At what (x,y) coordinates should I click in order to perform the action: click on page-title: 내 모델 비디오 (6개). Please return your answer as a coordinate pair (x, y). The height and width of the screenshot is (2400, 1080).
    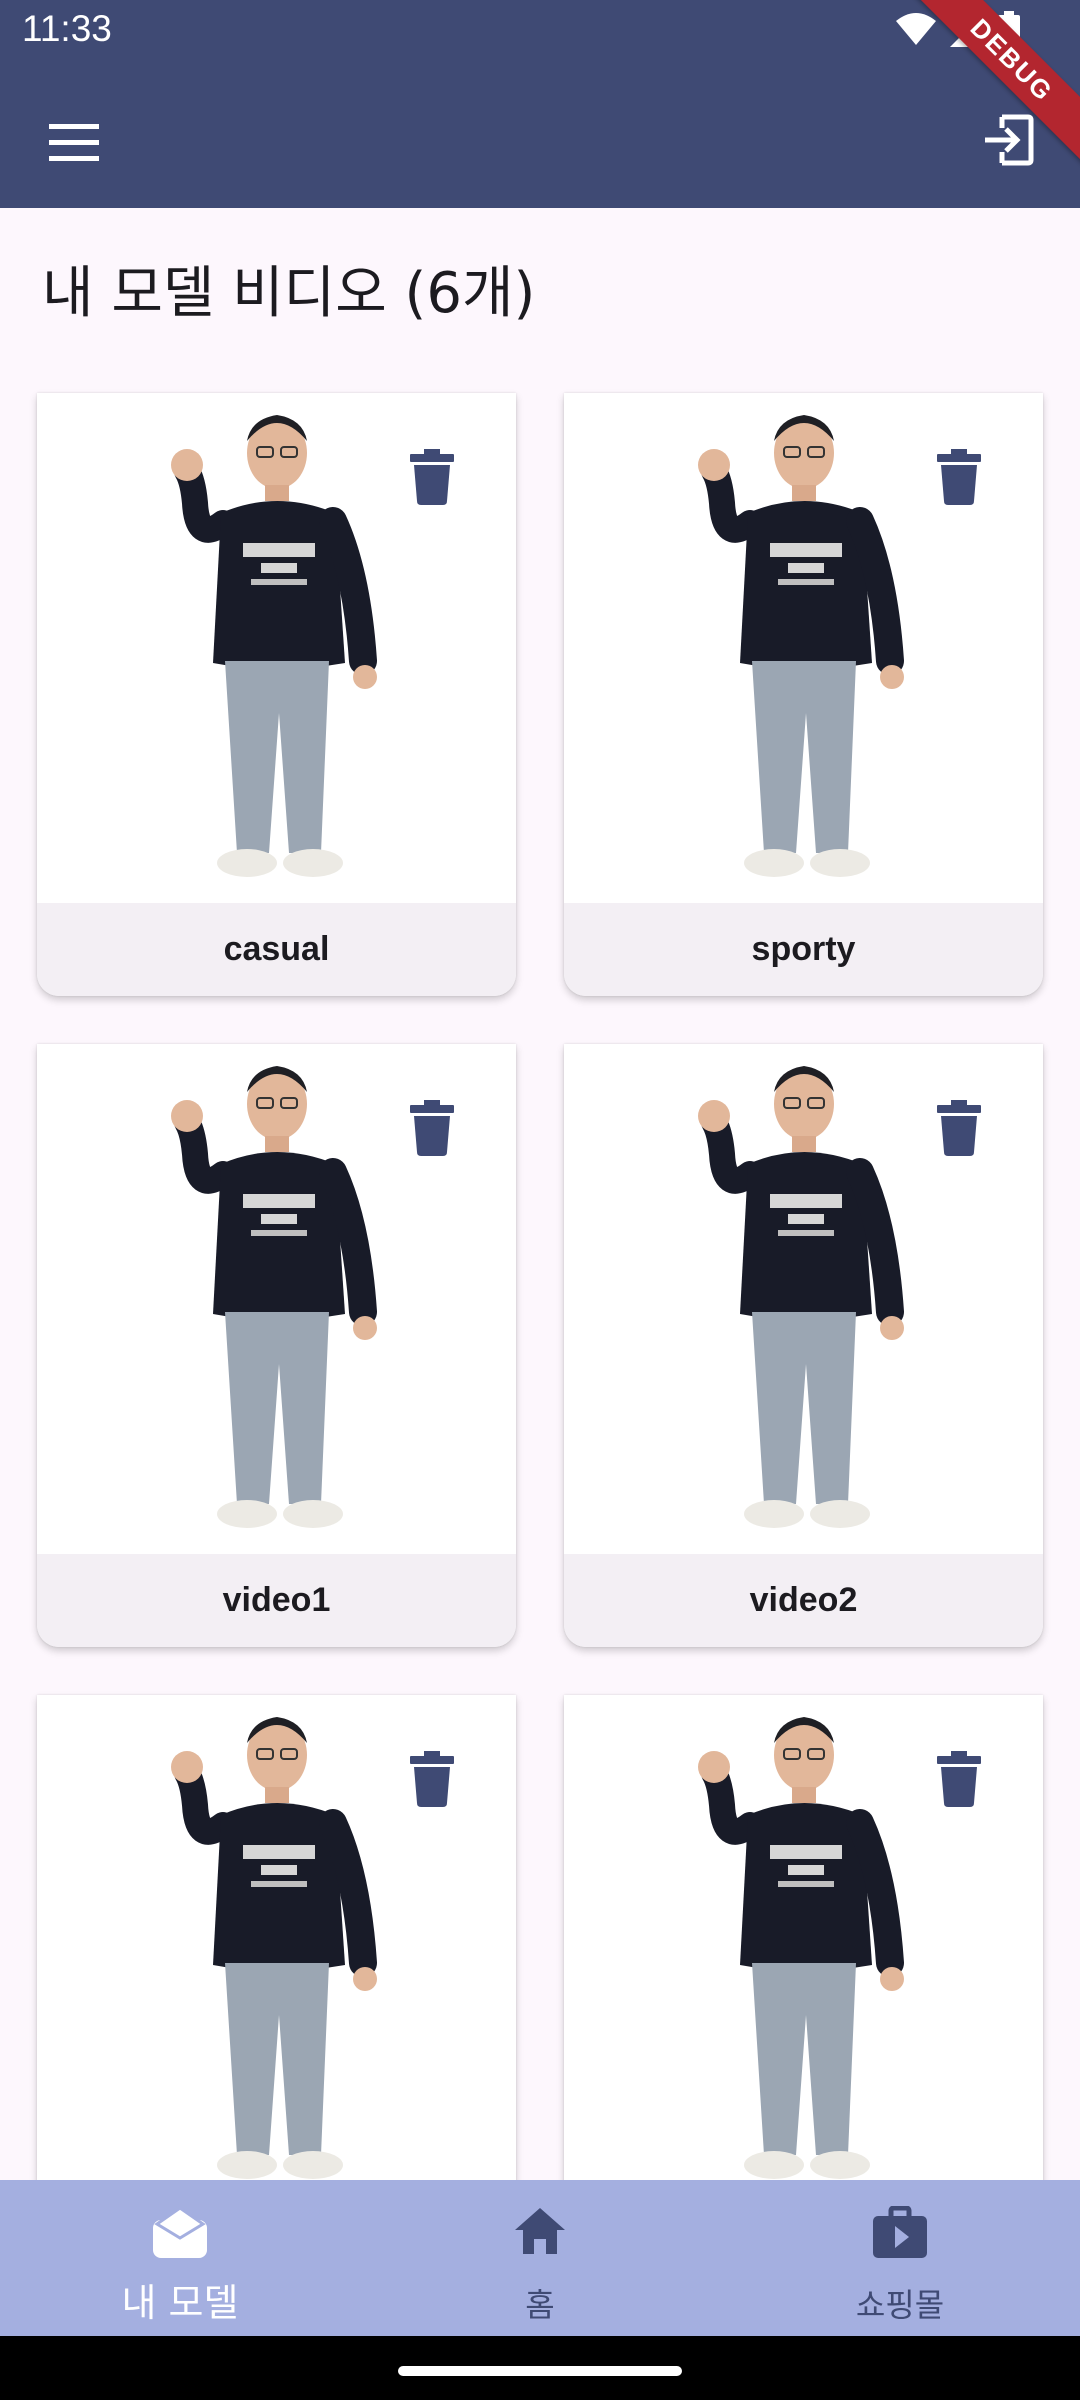
    Looking at the image, I should click on (289, 293).